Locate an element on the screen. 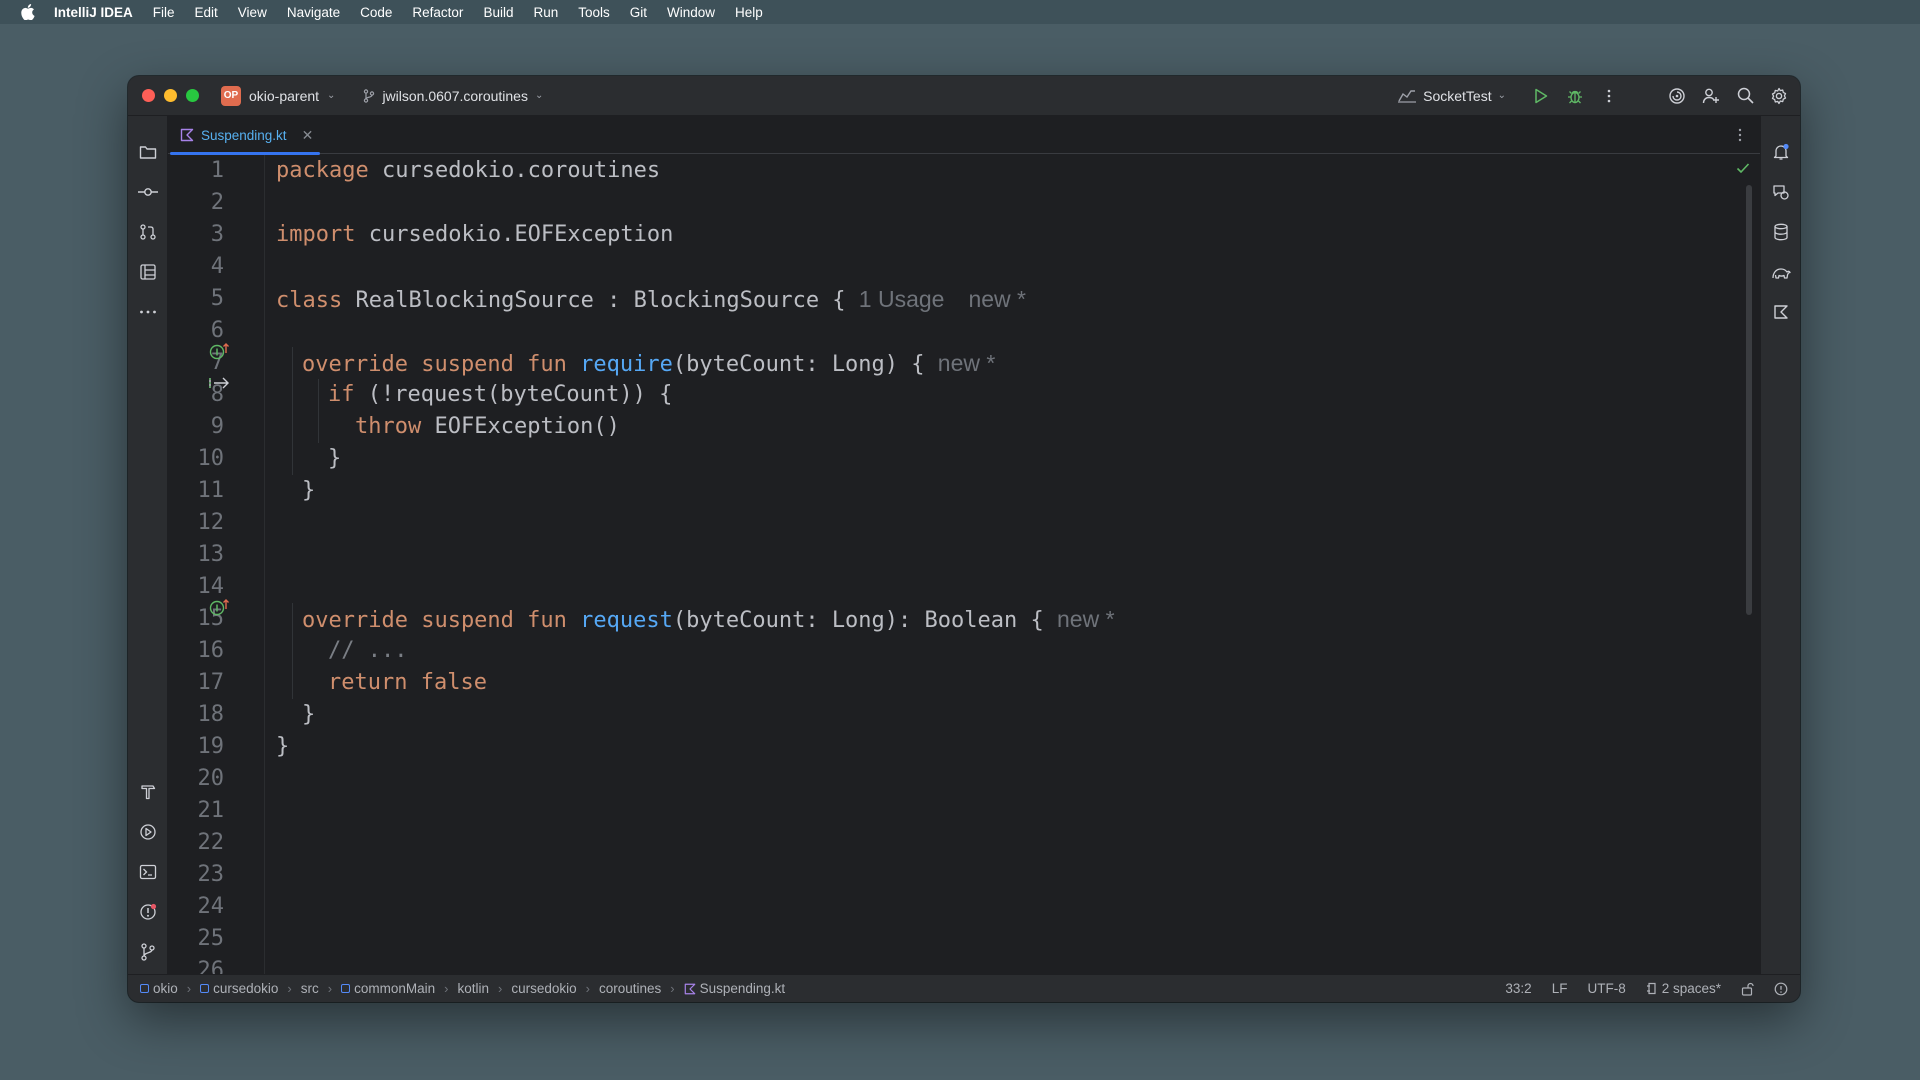  structure-tool-button is located at coordinates (148, 272).